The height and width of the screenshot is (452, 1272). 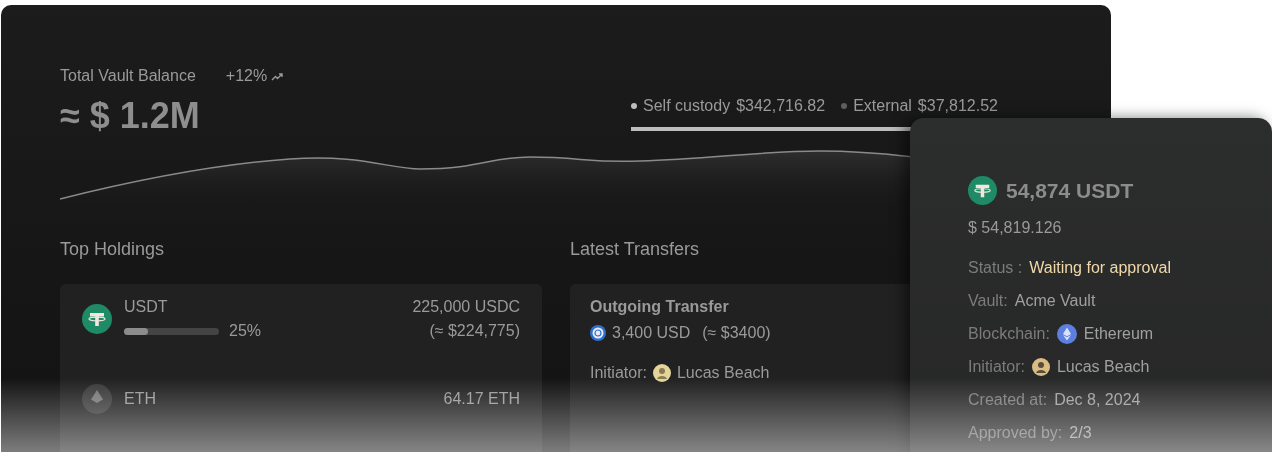 What do you see at coordinates (1118, 333) in the screenshot?
I see `field-value: Ethereum` at bounding box center [1118, 333].